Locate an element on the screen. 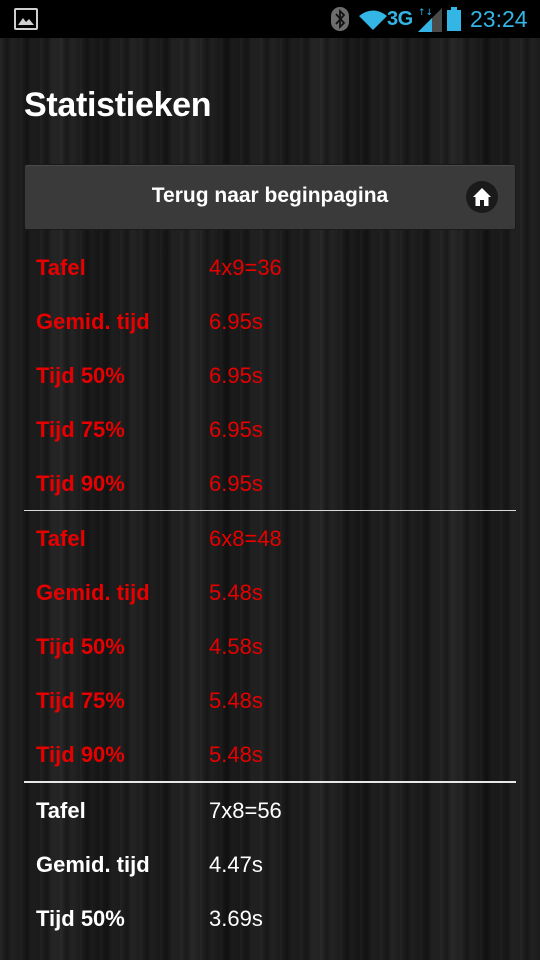  stat-row: Gemid. tijd 6.95s is located at coordinates (270, 321).